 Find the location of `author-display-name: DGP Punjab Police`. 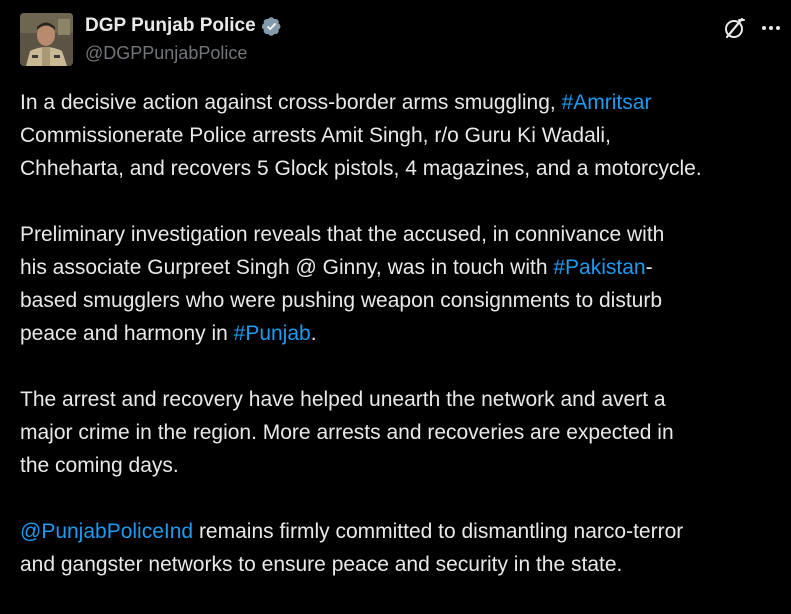

author-display-name: DGP Punjab Police is located at coordinates (170, 26).